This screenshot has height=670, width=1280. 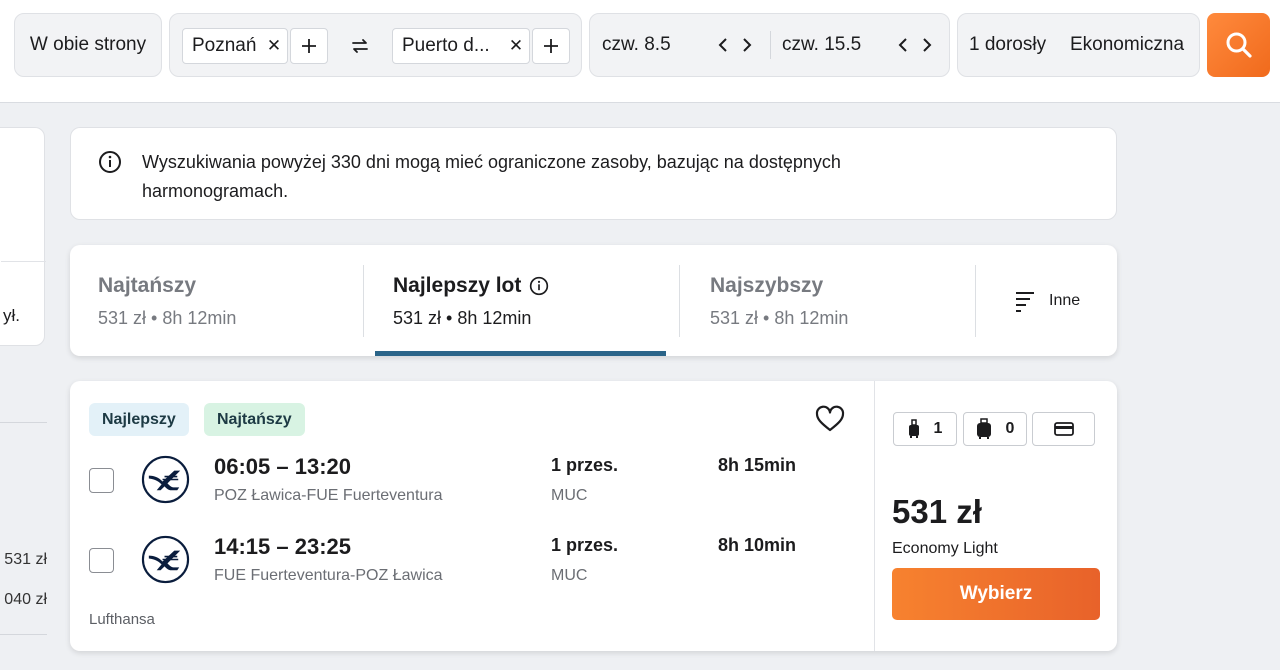 I want to click on select-flight-label: Wybierz, so click(x=996, y=593).